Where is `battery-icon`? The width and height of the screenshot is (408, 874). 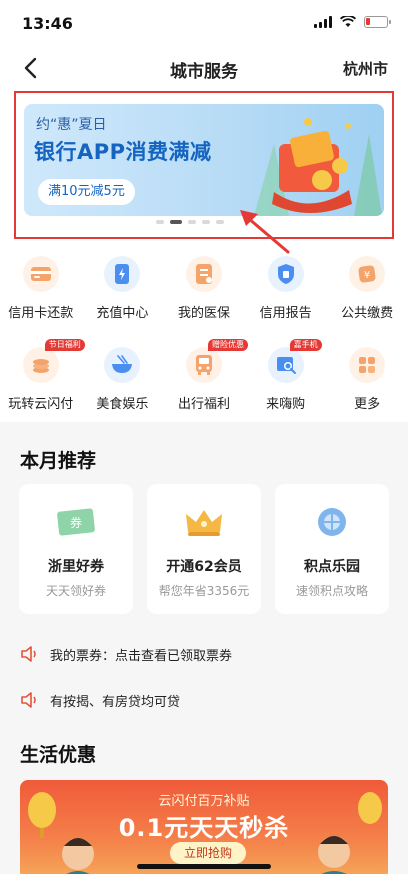 battery-icon is located at coordinates (377, 22).